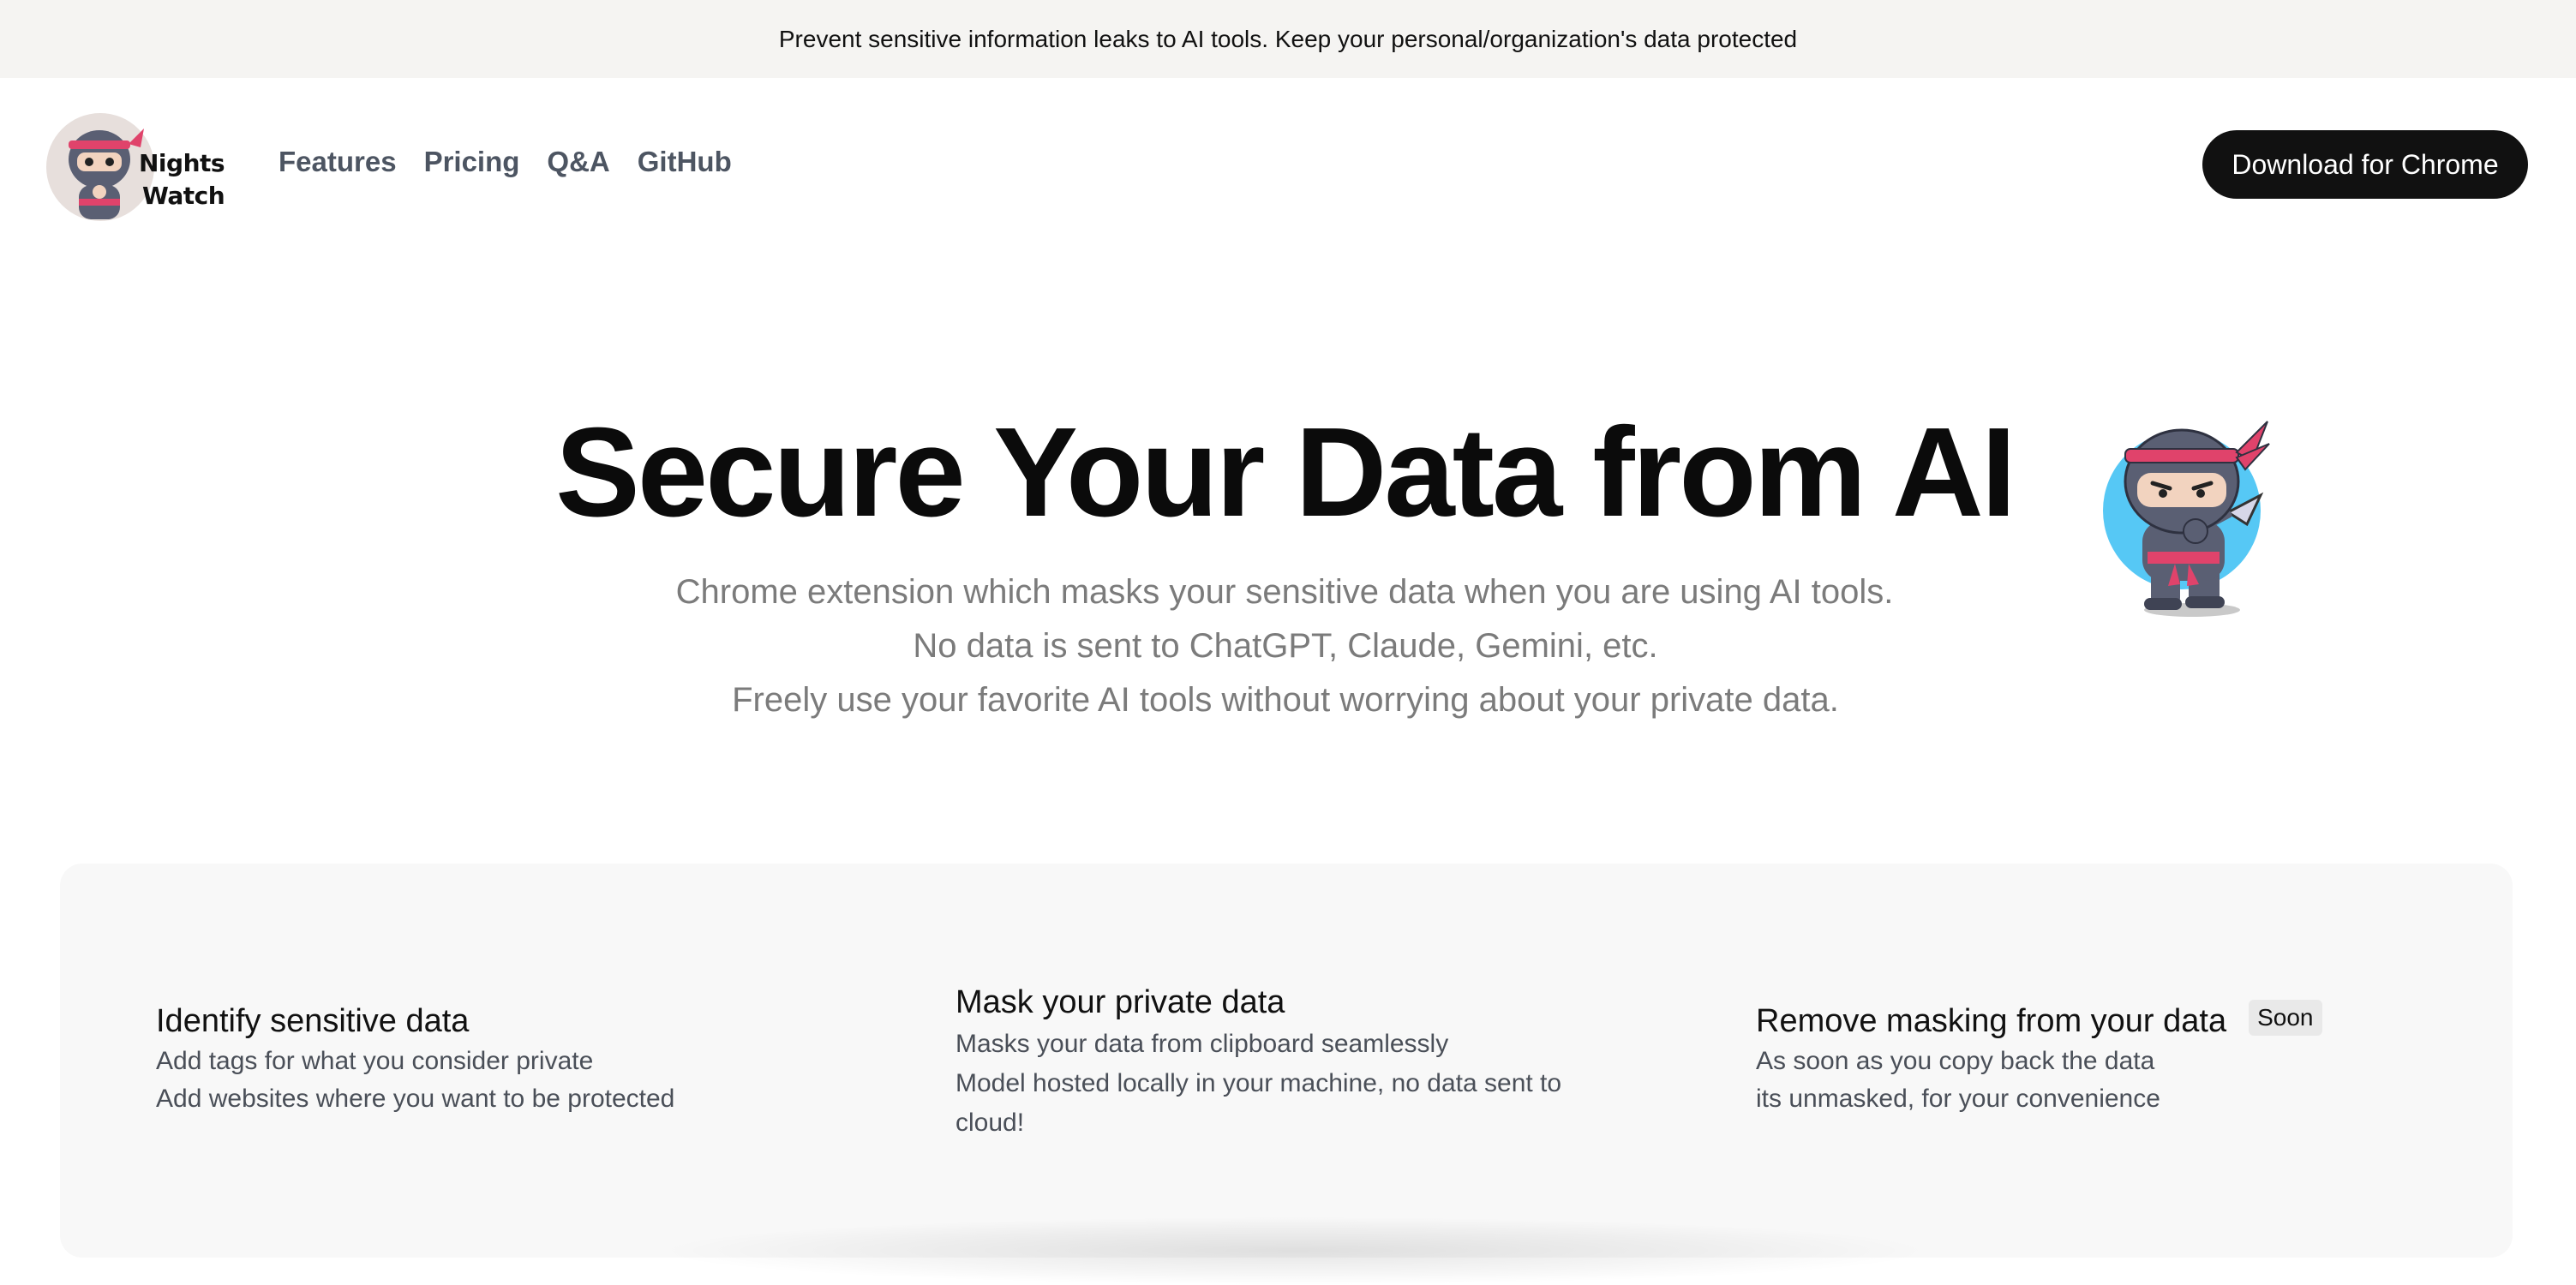 This screenshot has height=1285, width=2576. I want to click on nav-pricing-link: Pricing, so click(472, 162).